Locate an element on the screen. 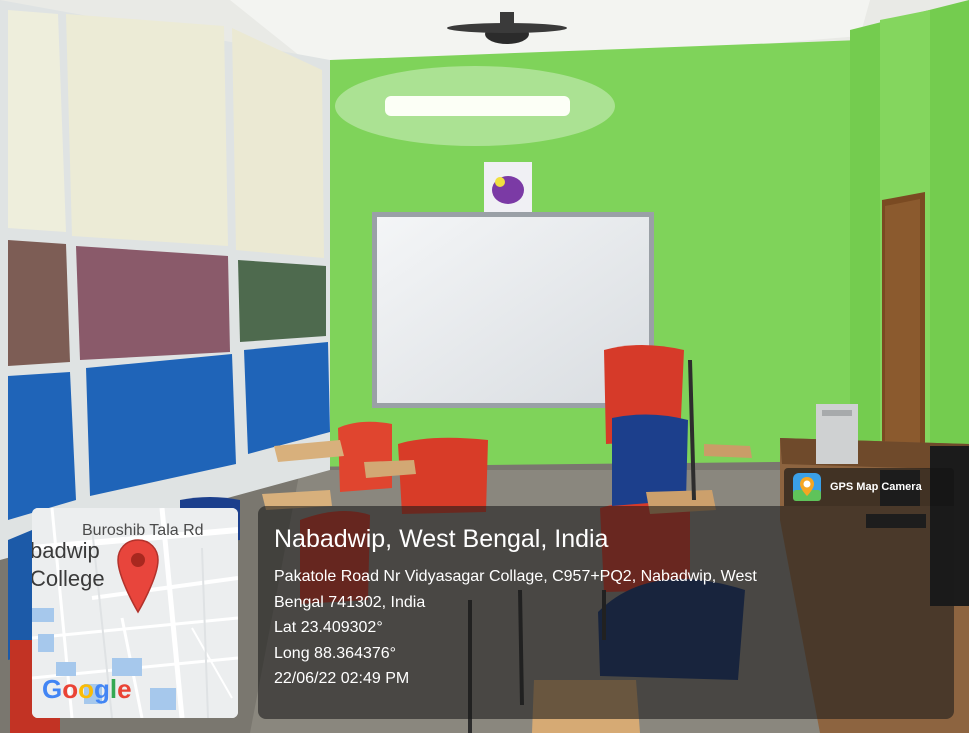 The image size is (969, 733). google-logo: Google is located at coordinates (87, 689).